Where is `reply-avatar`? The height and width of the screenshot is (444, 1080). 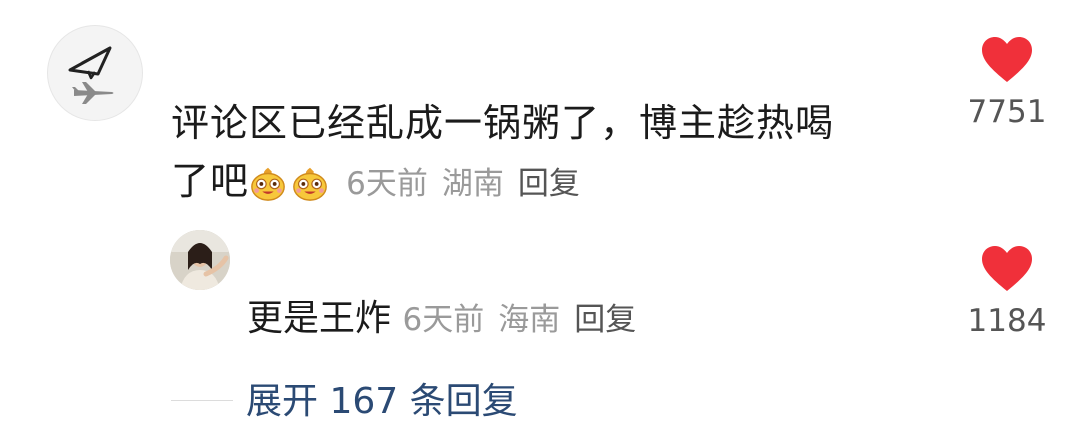 reply-avatar is located at coordinates (200, 260).